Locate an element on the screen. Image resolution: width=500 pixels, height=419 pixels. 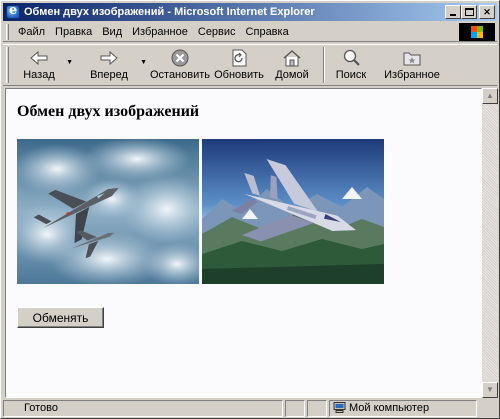
menu-bar: Файл Правка Вид Избранное Сервис Справка is located at coordinates (250, 32).